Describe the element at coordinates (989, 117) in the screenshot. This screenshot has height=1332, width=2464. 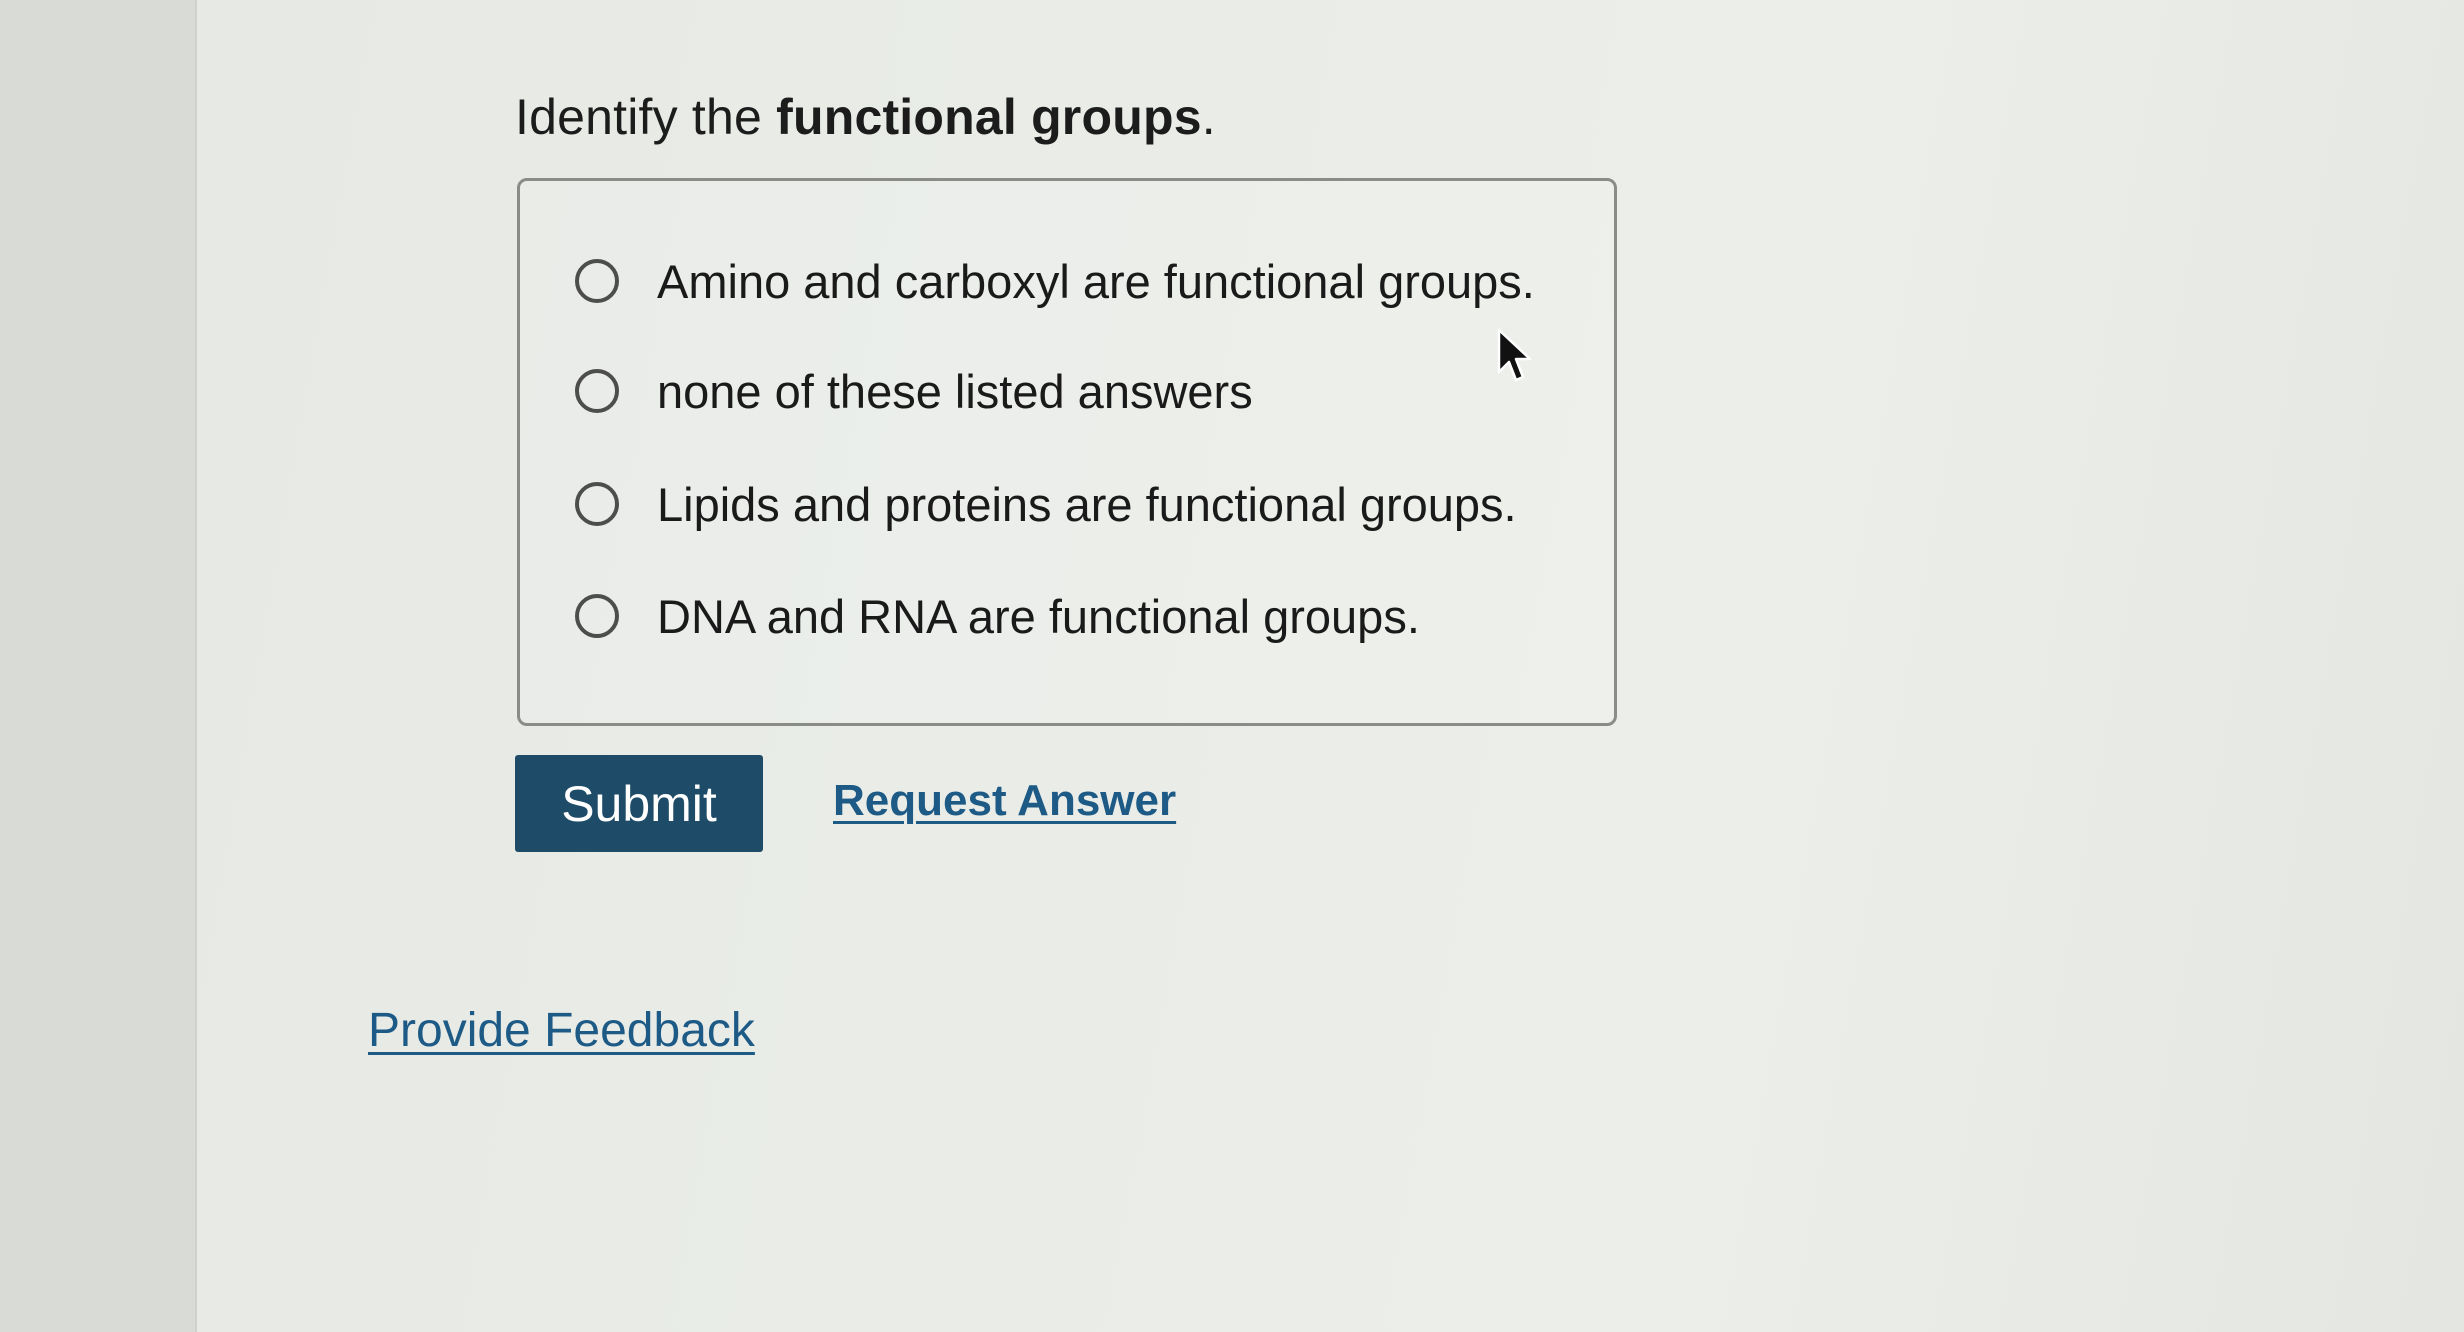
I see `question-emphasis: functional groups` at that location.